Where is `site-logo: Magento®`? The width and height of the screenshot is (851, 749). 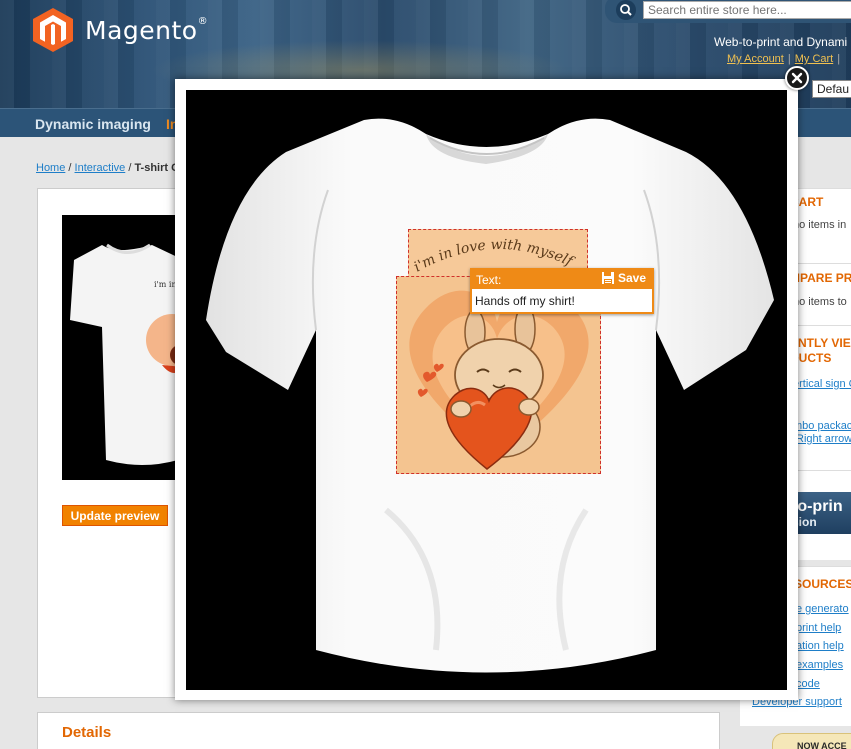 site-logo: Magento® is located at coordinates (120, 30).